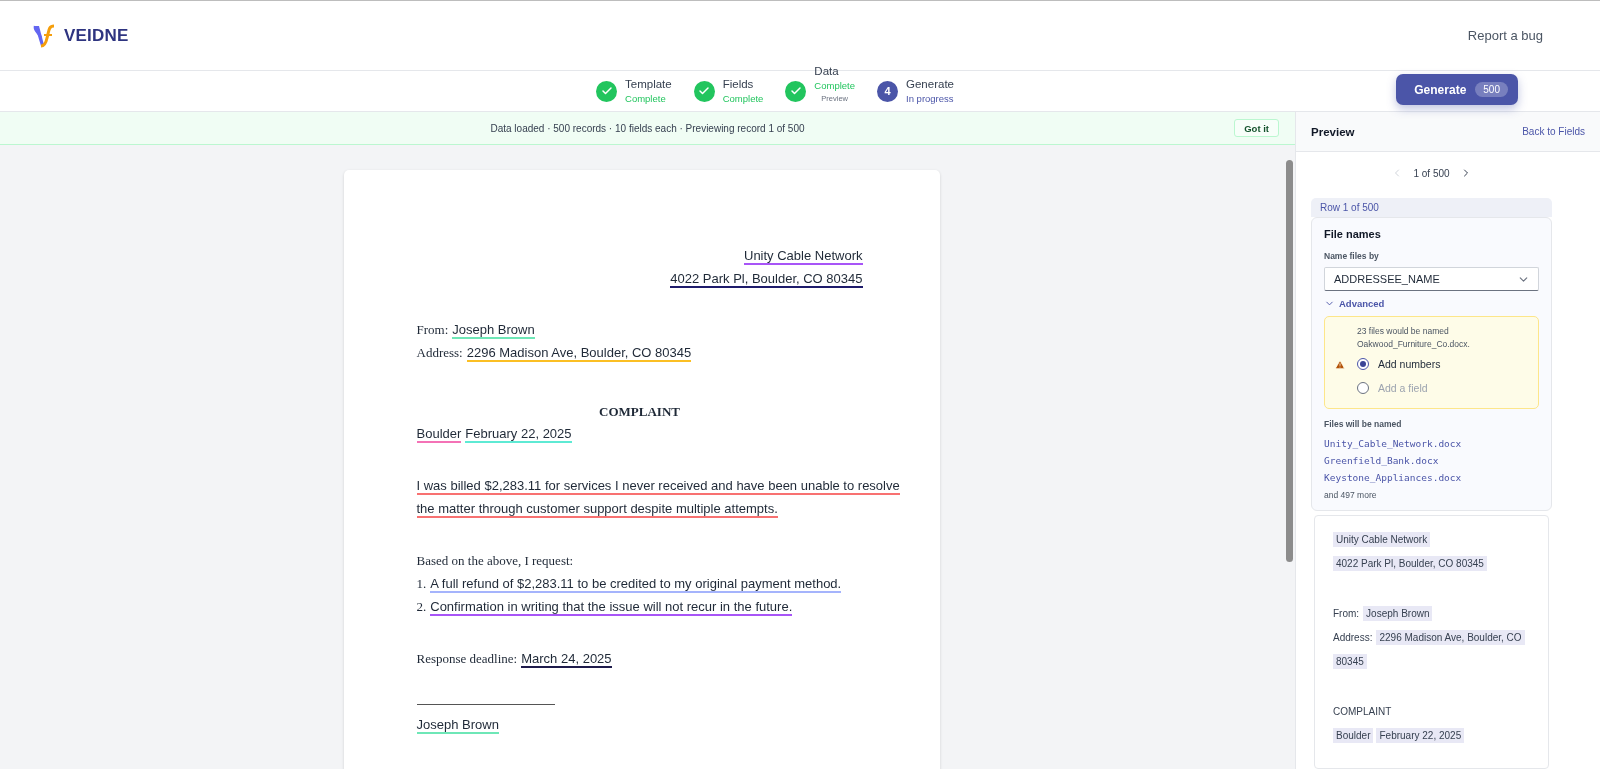 This screenshot has width=1600, height=769. What do you see at coordinates (803, 256) in the screenshot?
I see `merge-field: Unity Cable Network` at bounding box center [803, 256].